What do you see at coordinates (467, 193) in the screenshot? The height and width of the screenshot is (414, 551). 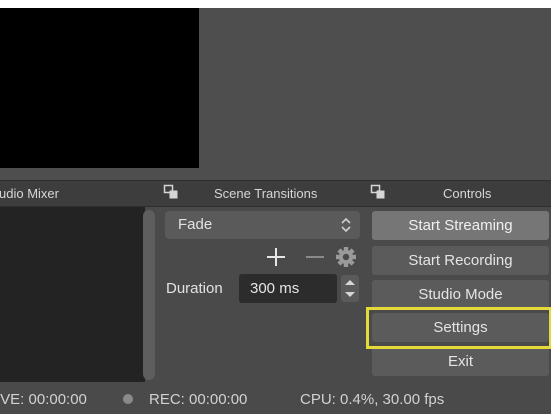 I see `controls-title: Controls` at bounding box center [467, 193].